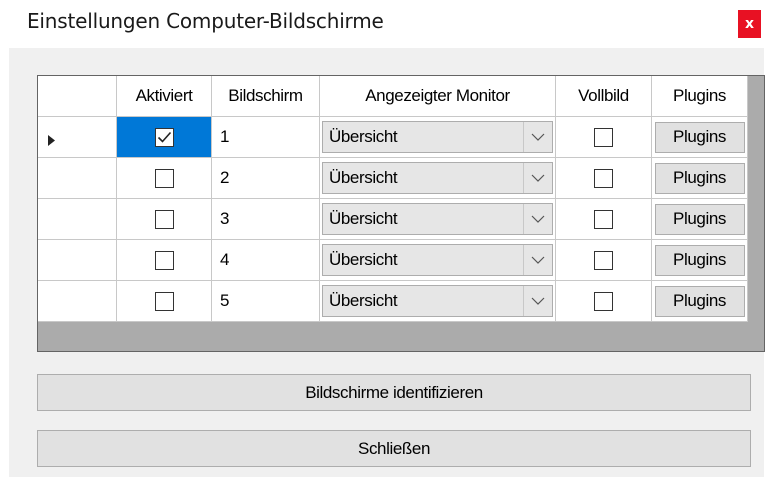 This screenshot has width=769, height=483. Describe the element at coordinates (77, 96) in the screenshot. I see `header-row-selector` at that location.